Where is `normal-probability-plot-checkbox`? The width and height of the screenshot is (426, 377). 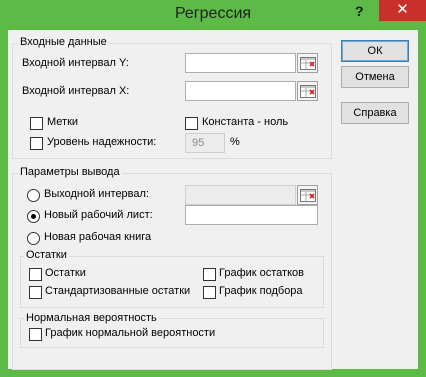 normal-probability-plot-checkbox is located at coordinates (35, 334).